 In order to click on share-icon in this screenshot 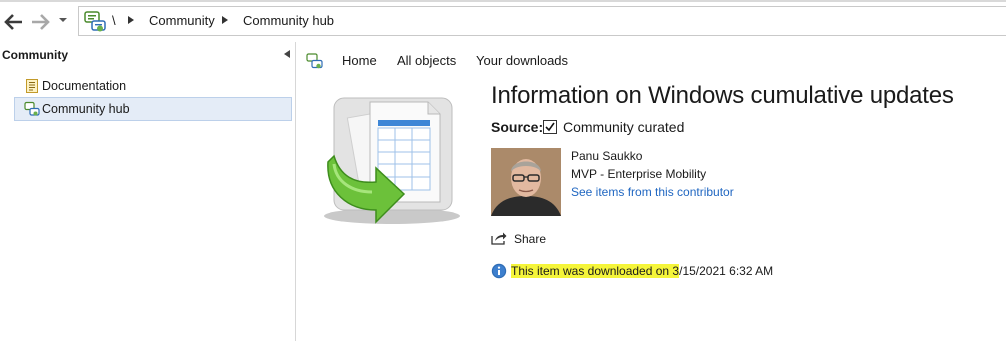, I will do `click(499, 238)`.